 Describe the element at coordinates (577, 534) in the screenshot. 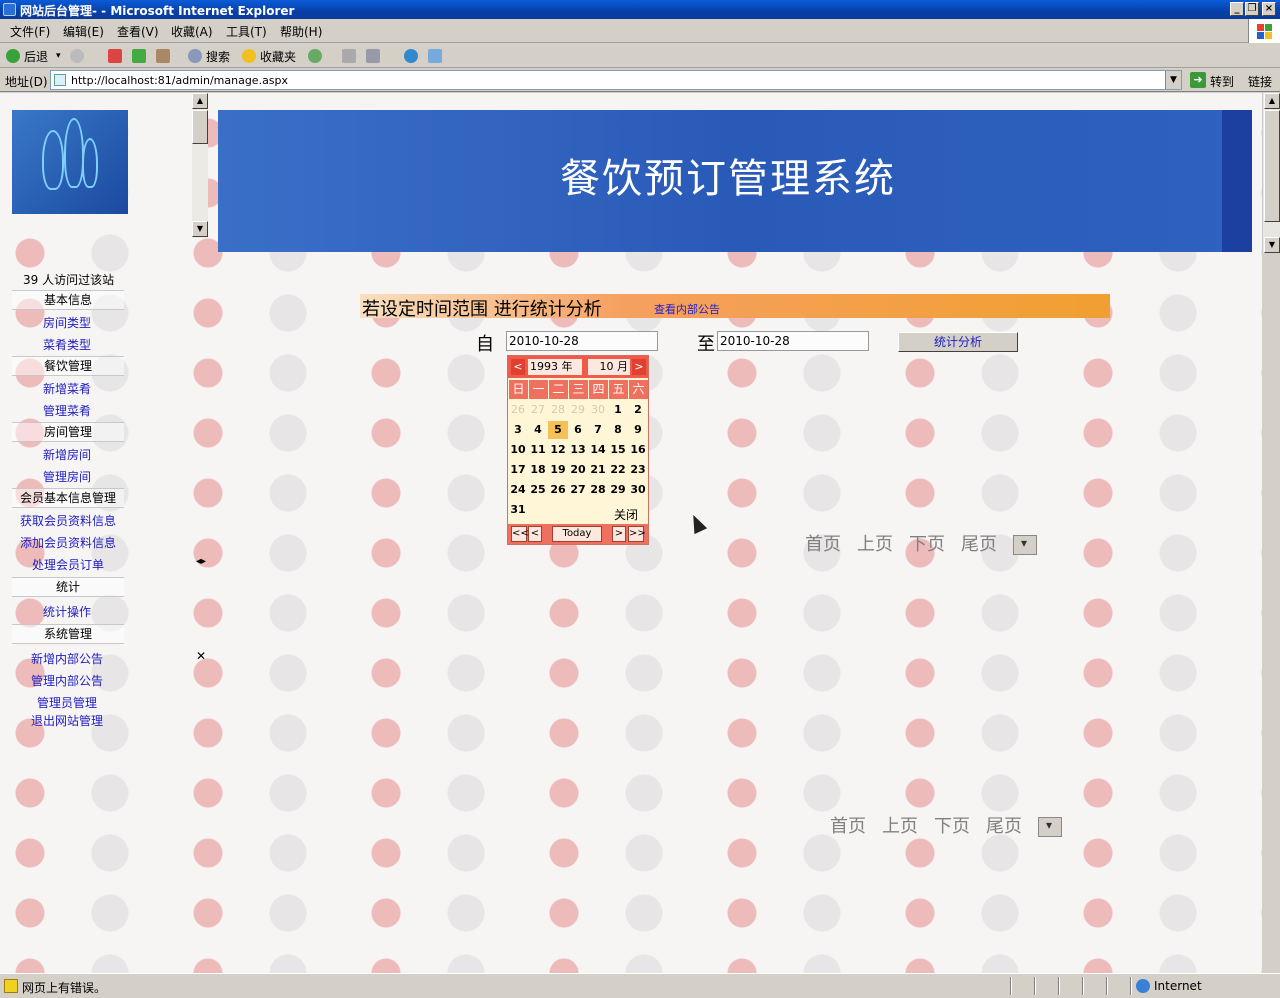

I see `today-button: Today` at that location.